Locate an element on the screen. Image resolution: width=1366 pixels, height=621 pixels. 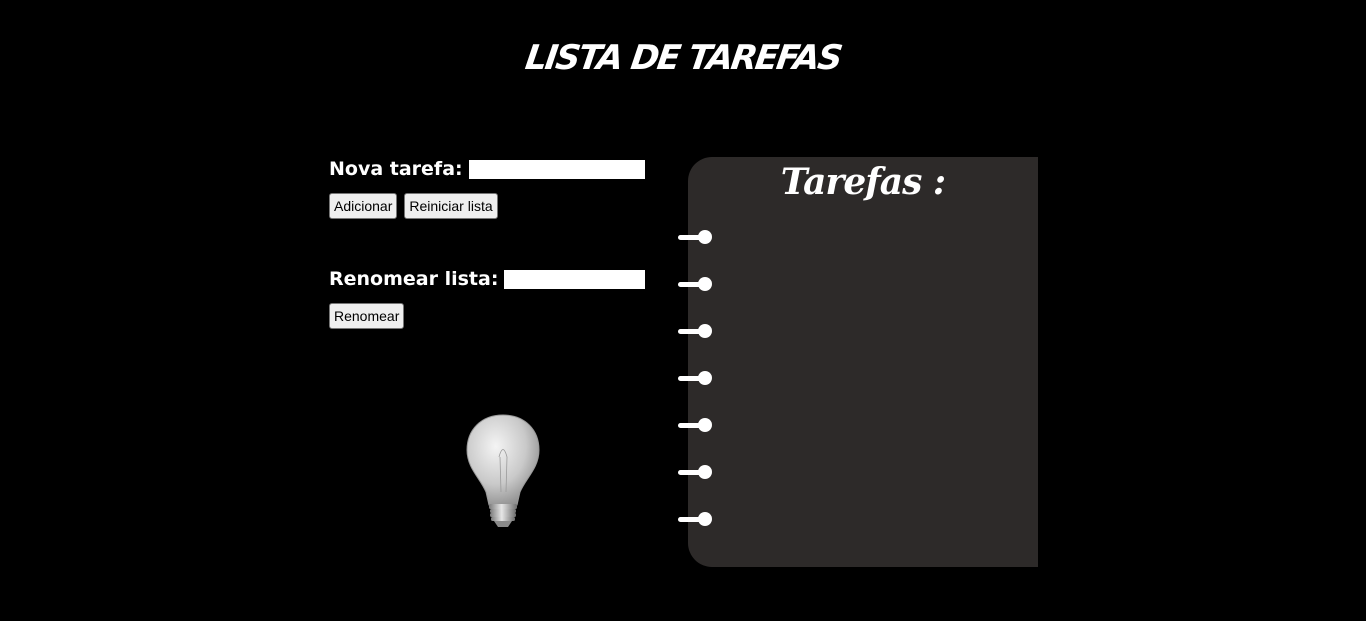
rename-button: Renomear is located at coordinates (367, 316).